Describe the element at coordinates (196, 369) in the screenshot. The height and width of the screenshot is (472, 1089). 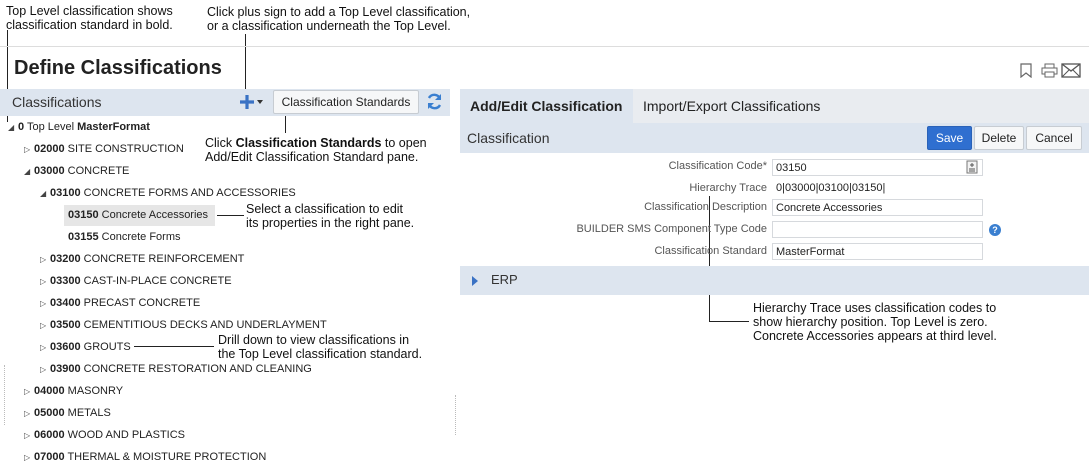
I see `tree-item-name: CONCRETE RESTORATION AND CLEANING` at that location.